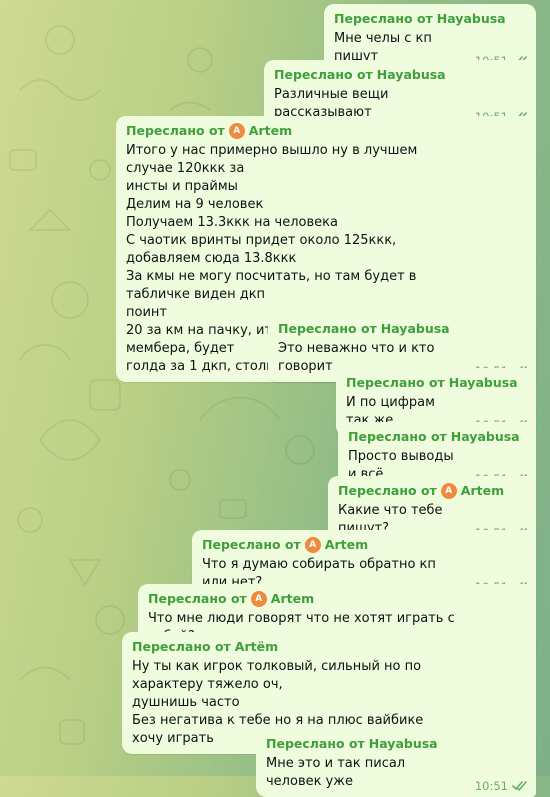  Describe the element at coordinates (329, 646) in the screenshot. I see `forwarded-header: Переслано от Artëm` at that location.